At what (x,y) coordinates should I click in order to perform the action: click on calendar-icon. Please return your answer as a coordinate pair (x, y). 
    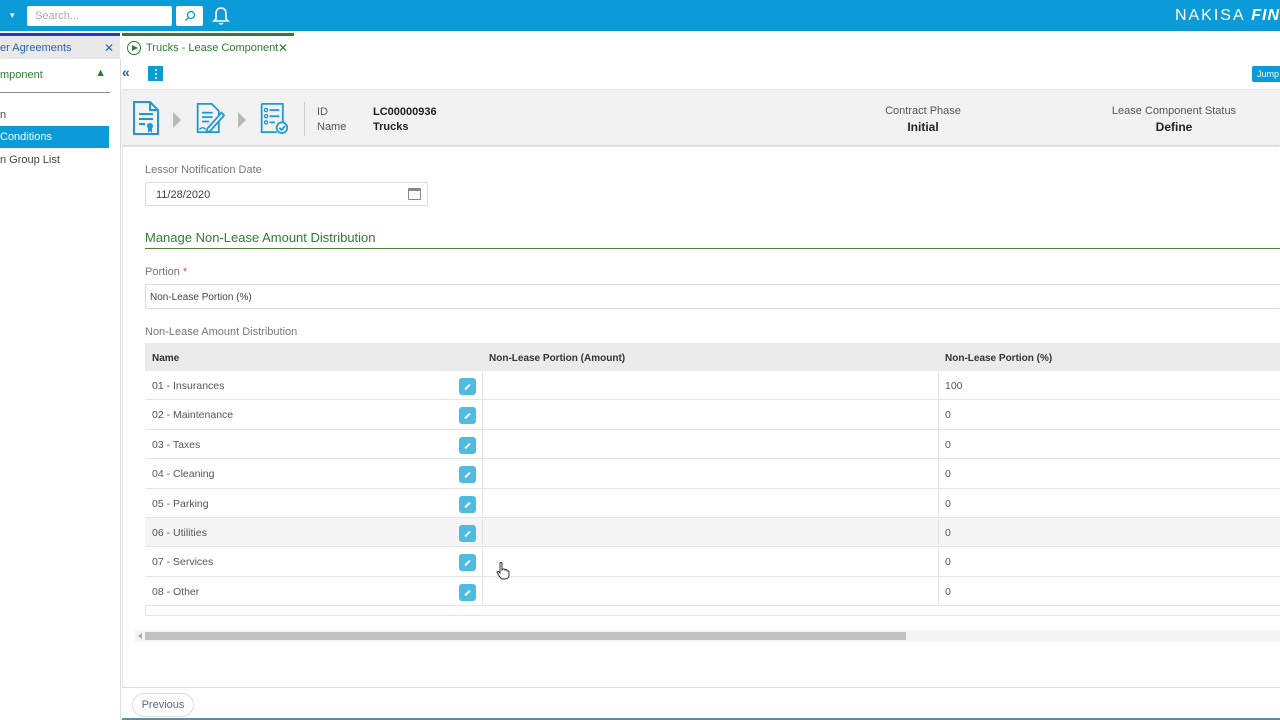
    Looking at the image, I should click on (414, 194).